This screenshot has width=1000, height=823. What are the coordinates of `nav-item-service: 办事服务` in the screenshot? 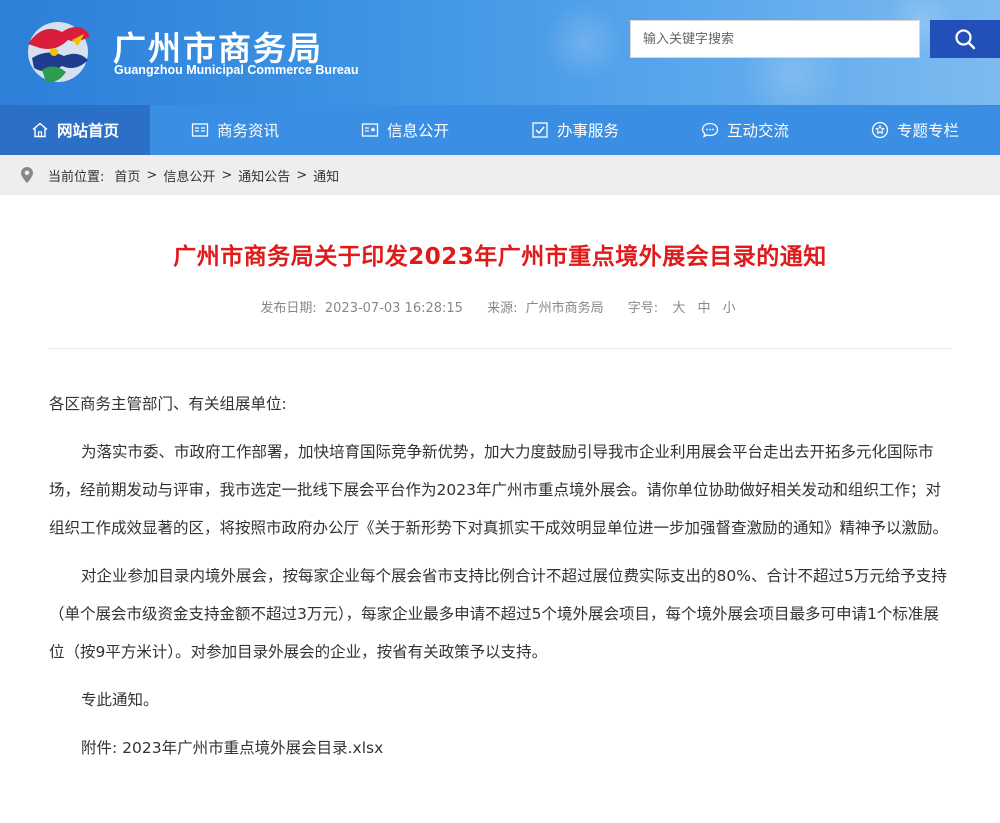 It's located at (575, 130).